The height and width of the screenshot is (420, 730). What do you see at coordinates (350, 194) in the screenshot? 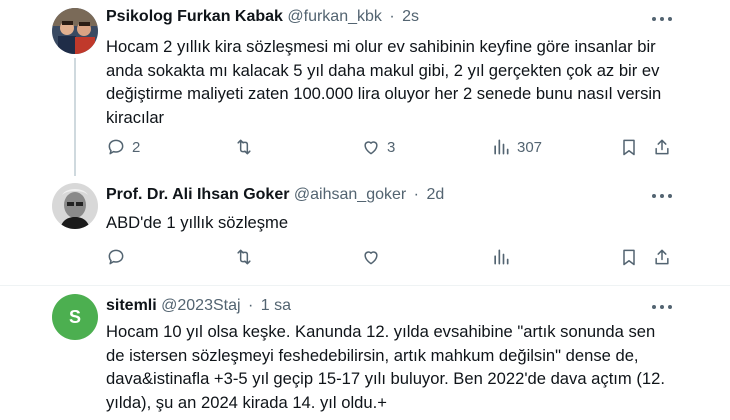
I see `author-handle: @aihsan_goker` at bounding box center [350, 194].